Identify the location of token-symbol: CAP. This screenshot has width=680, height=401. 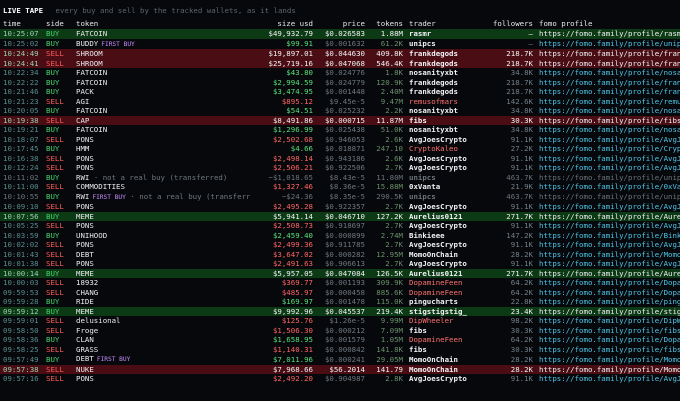
(82, 120).